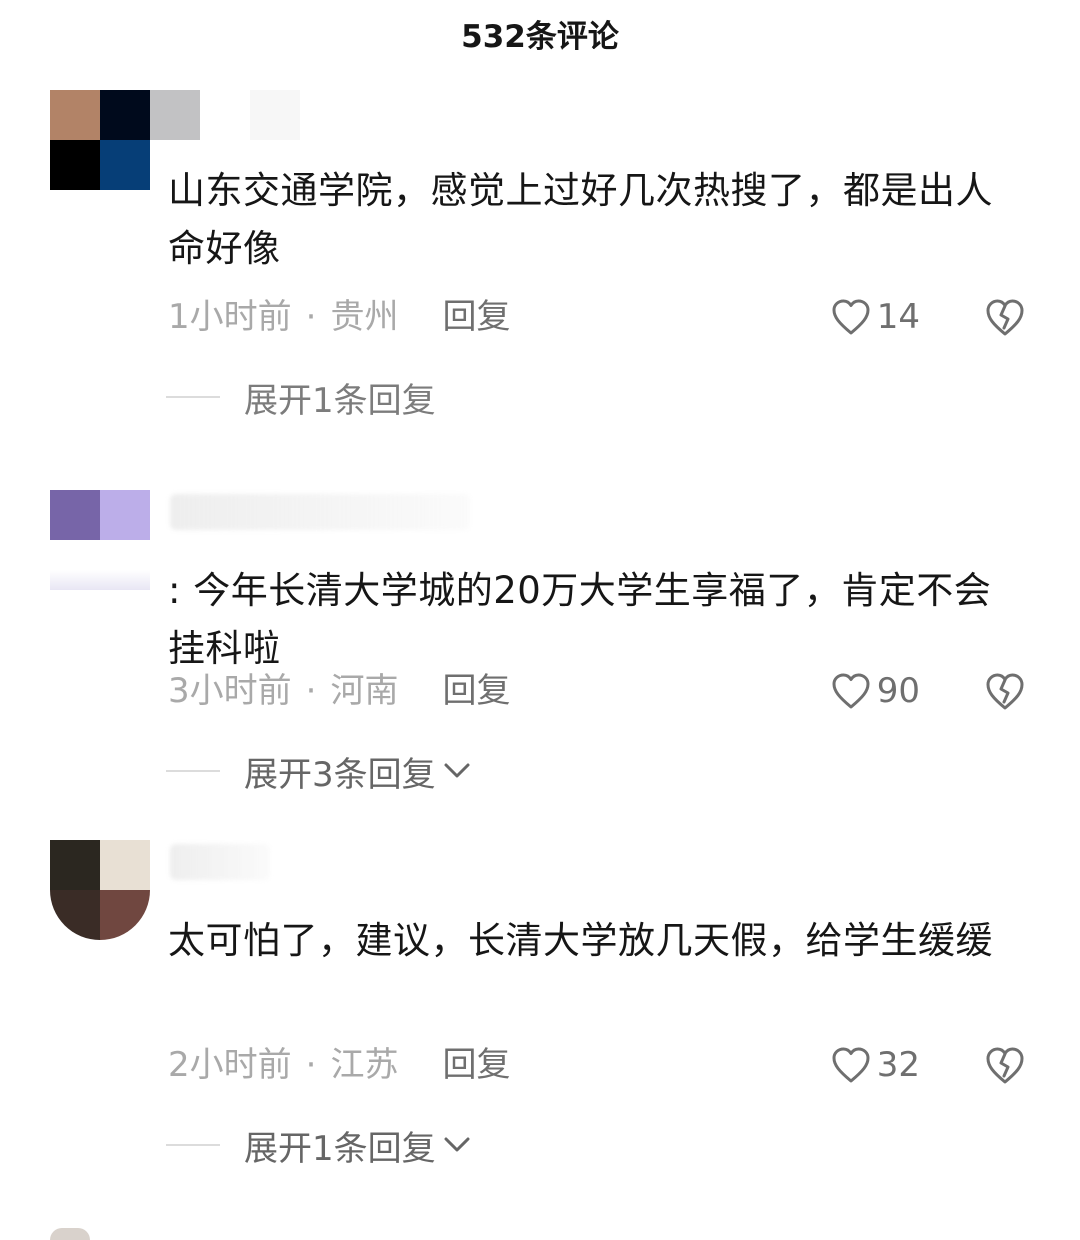 This screenshot has width=1080, height=1240. I want to click on comment-meta: 2小时前 · 江苏 回复, so click(339, 1065).